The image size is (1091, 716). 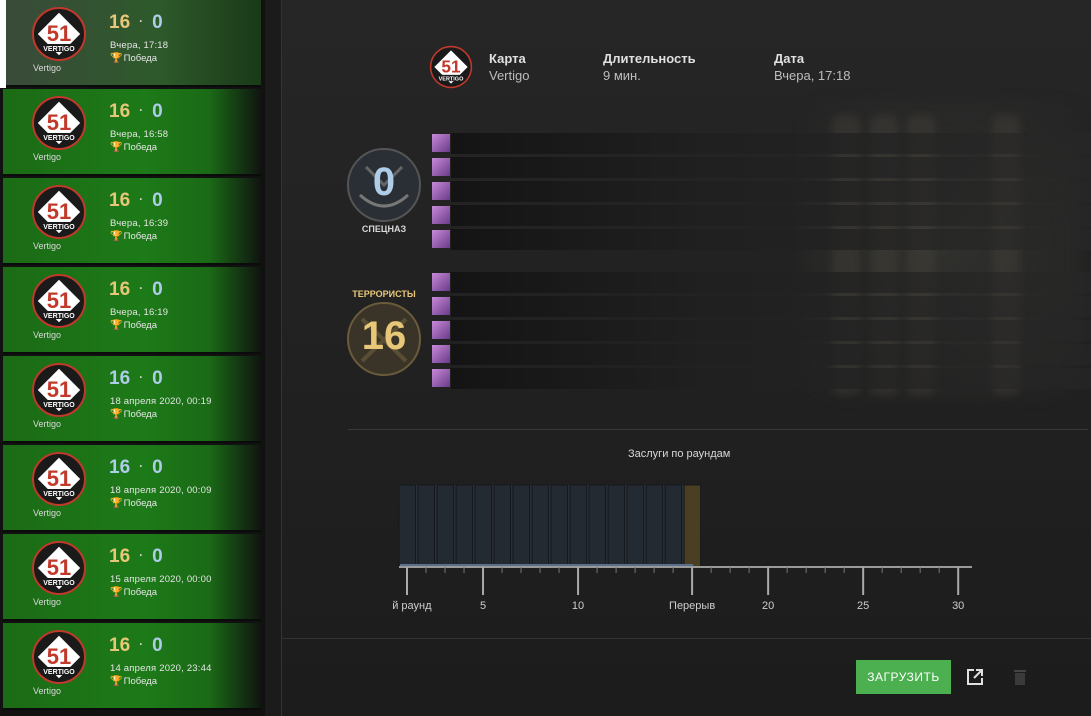 I want to click on map-value: Vertigo, so click(x=509, y=75).